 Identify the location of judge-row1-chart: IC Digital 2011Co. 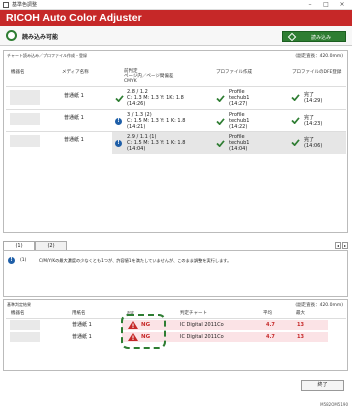
(202, 325).